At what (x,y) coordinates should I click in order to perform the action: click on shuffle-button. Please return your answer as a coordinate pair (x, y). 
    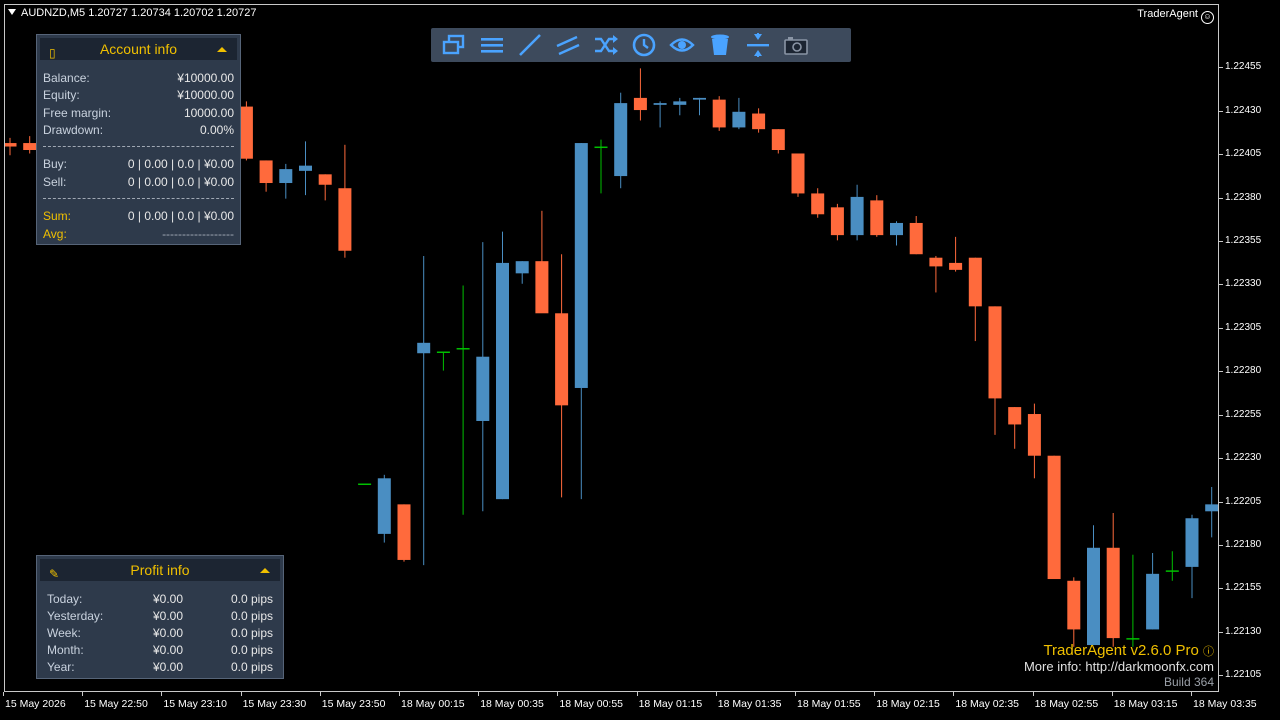
    Looking at the image, I should click on (606, 45).